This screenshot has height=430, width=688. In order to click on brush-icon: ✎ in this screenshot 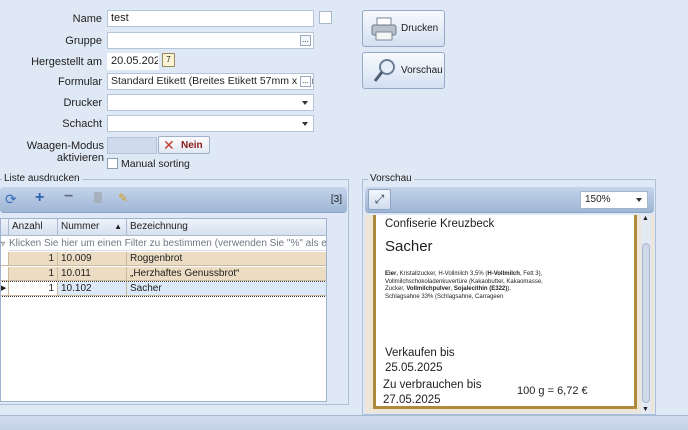, I will do `click(123, 198)`.